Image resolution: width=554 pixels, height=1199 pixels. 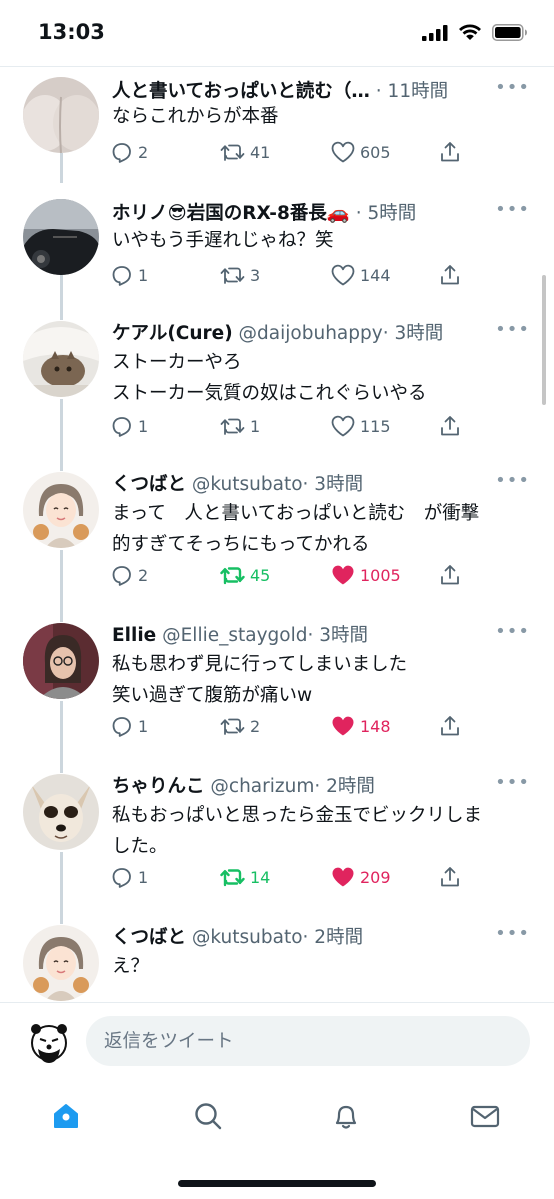 I want to click on display-name: ホリノ😎岩国のRX-8番長🚗, so click(x=231, y=213).